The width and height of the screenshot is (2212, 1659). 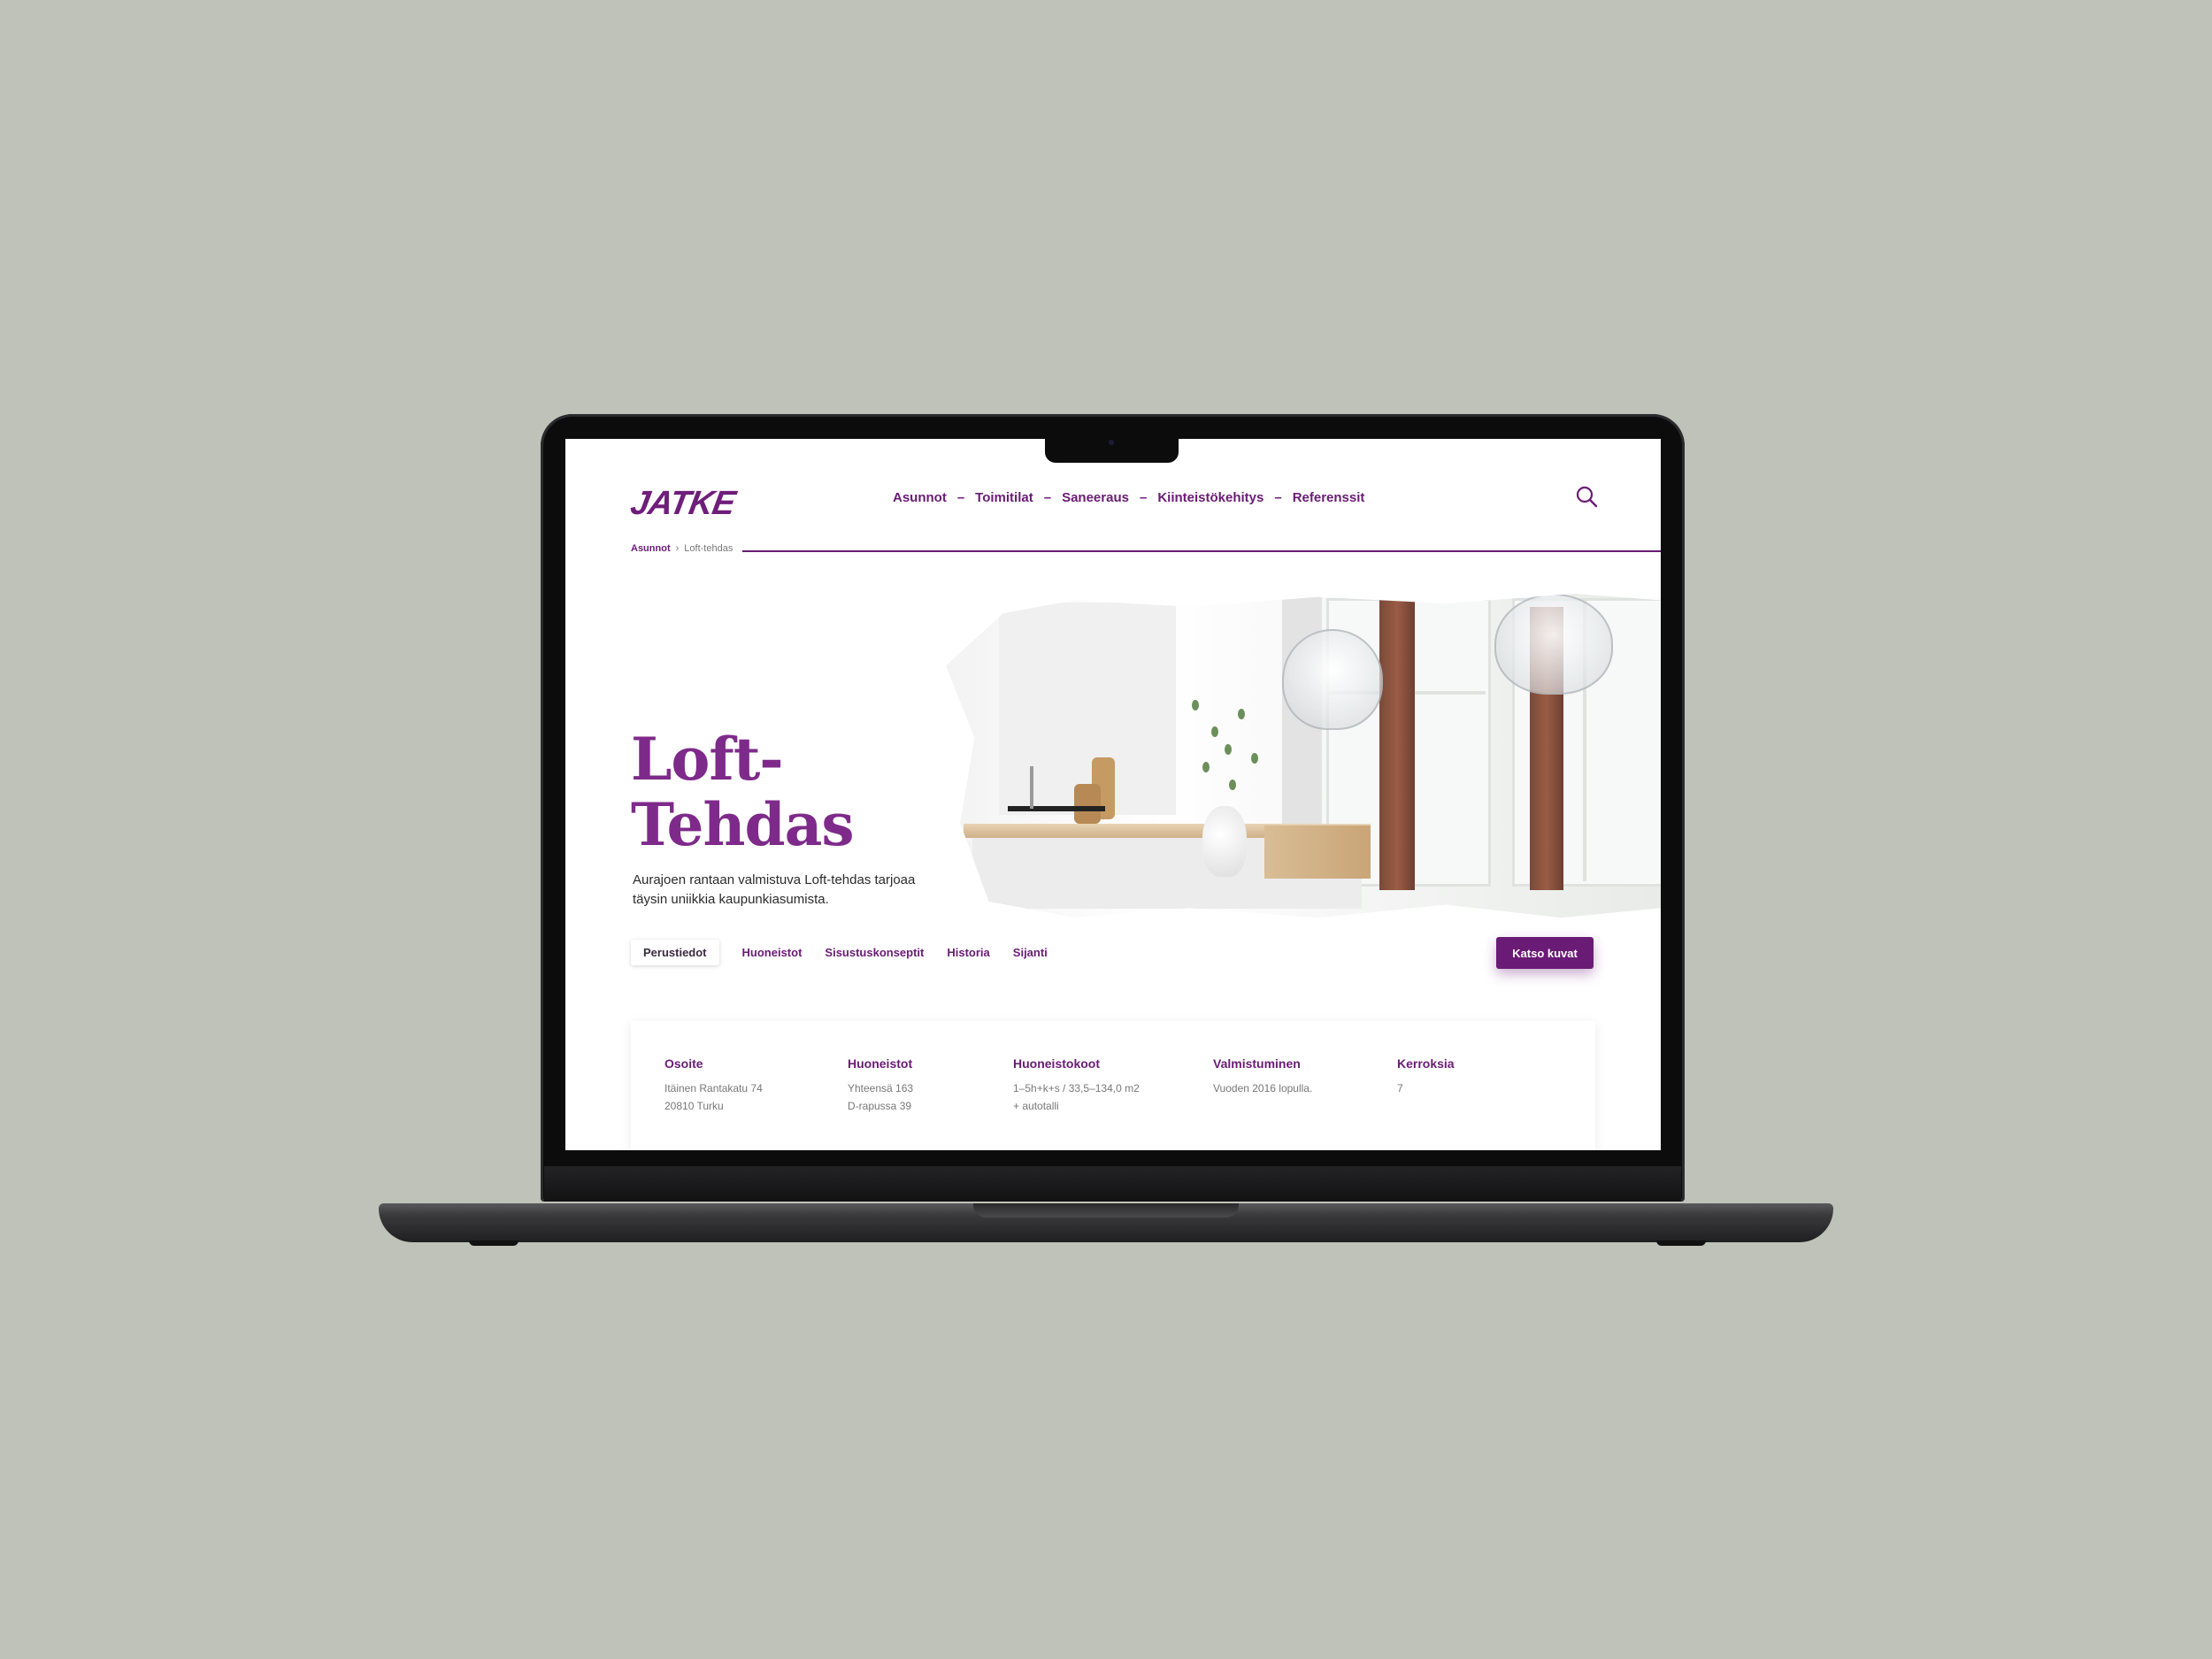 What do you see at coordinates (1426, 1077) in the screenshot?
I see `info-floors: Kerroksia 7` at bounding box center [1426, 1077].